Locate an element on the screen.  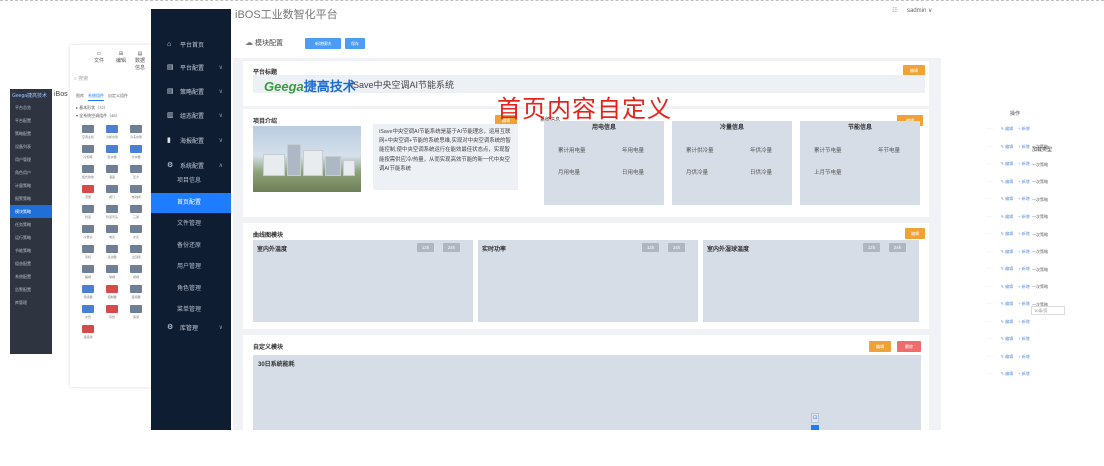
palette-component: 管道 is located at coordinates (88, 213).